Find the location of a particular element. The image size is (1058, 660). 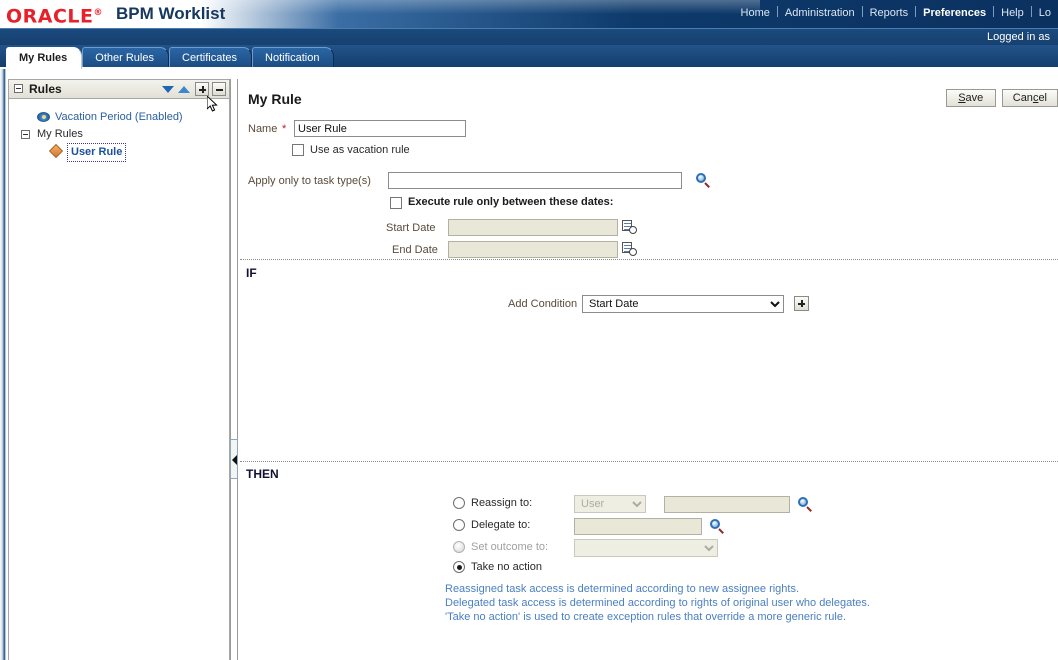

oracle-logo-text: ORACLE is located at coordinates (50, 16).